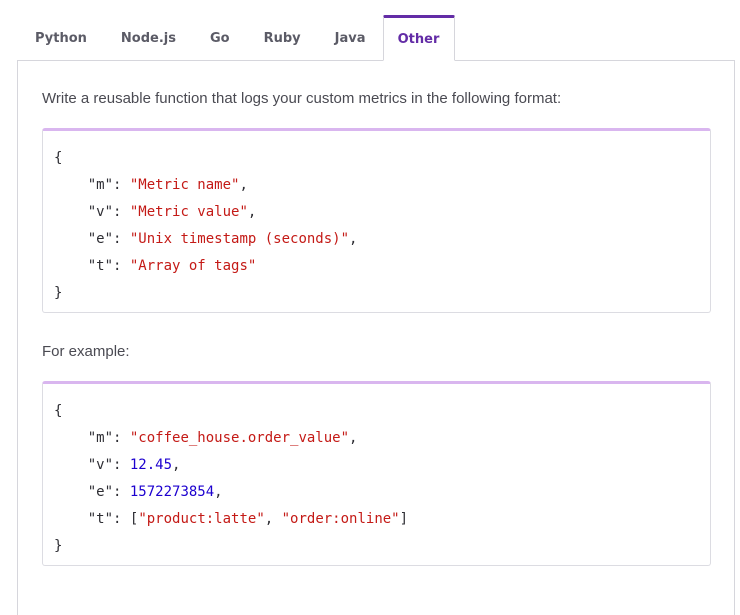 The width and height of the screenshot is (740, 615). I want to click on code-number: 1572273854, so click(172, 492).